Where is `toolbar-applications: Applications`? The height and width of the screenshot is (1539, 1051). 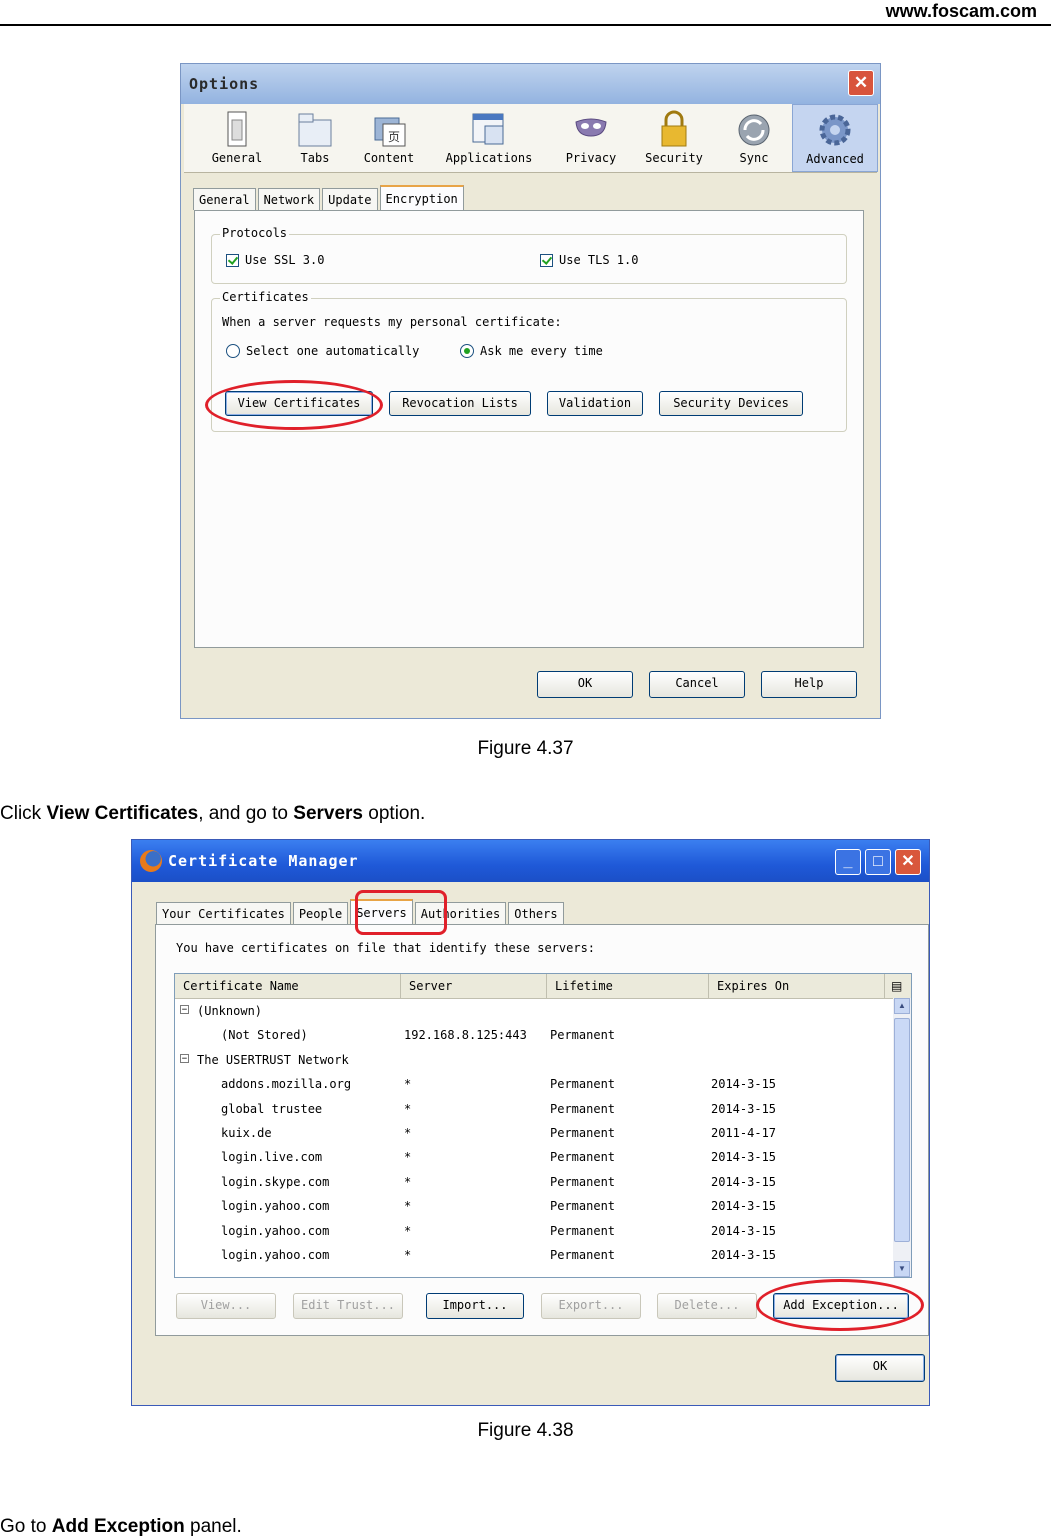 toolbar-applications: Applications is located at coordinates (489, 138).